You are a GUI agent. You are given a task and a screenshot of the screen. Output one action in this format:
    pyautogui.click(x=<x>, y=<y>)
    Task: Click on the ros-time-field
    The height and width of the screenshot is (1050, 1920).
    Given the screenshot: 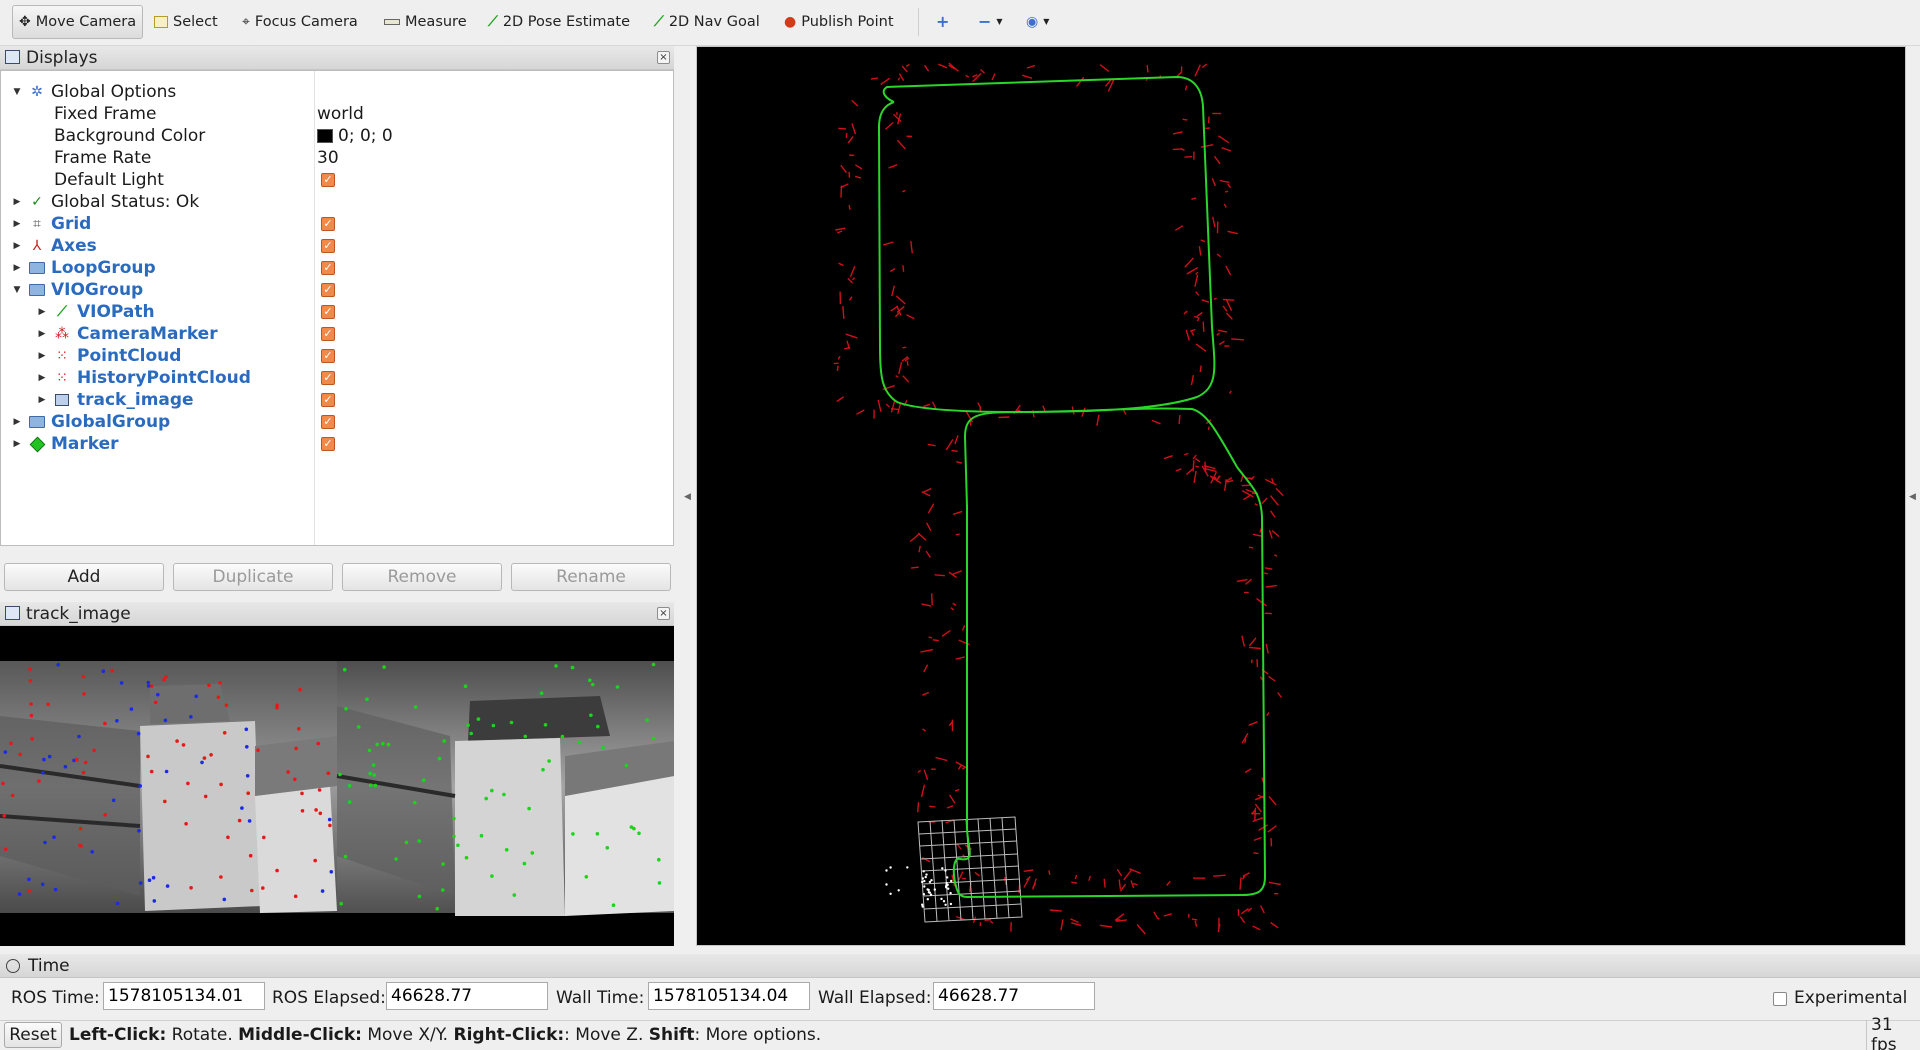 What is the action you would take?
    pyautogui.click(x=184, y=996)
    